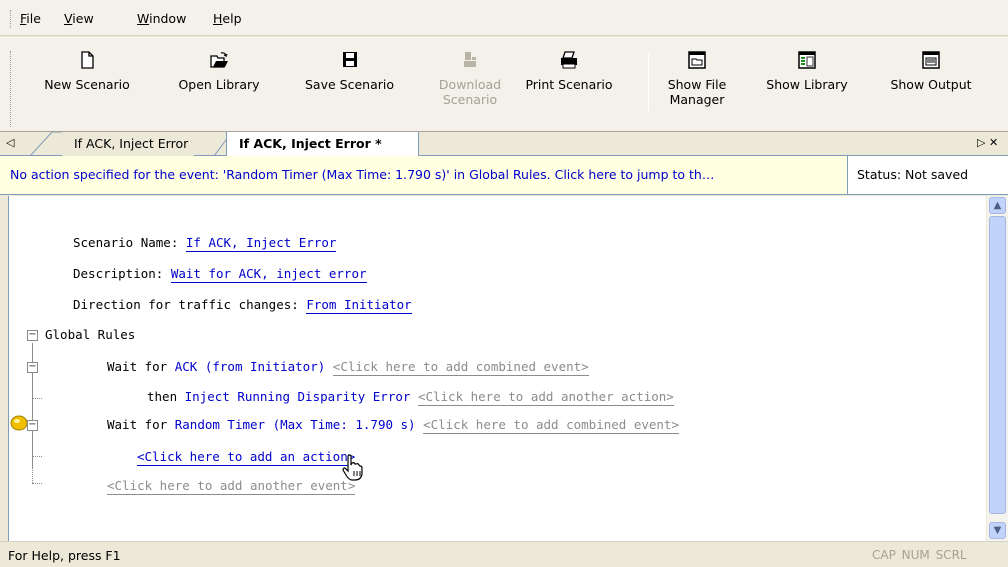  Describe the element at coordinates (470, 84) in the screenshot. I see `download-label-line1: Download` at that location.